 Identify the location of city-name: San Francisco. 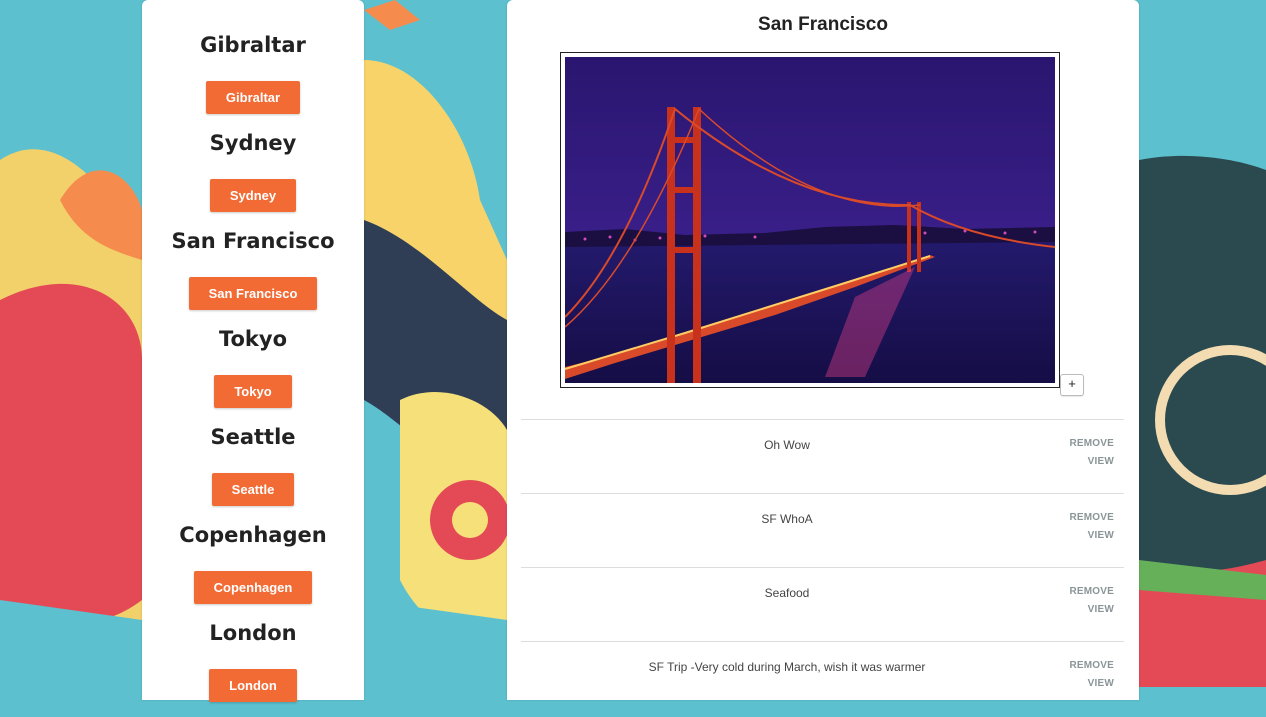
(253, 241).